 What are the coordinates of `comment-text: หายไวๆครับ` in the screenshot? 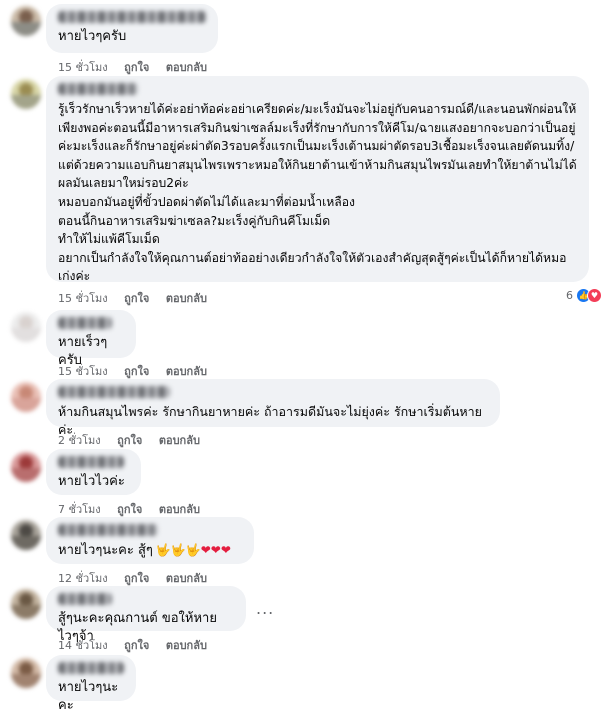 It's located at (92, 36).